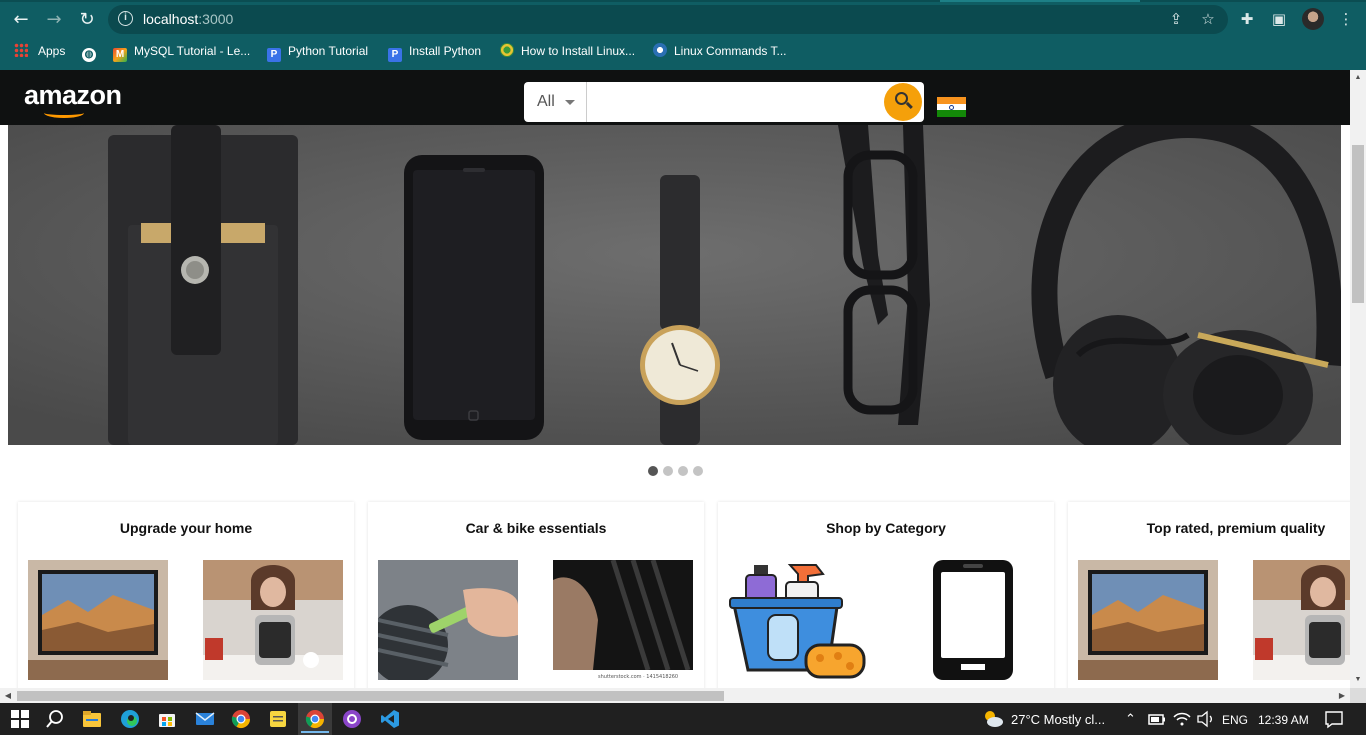  I want to click on battery-icon, so click(1157, 719).